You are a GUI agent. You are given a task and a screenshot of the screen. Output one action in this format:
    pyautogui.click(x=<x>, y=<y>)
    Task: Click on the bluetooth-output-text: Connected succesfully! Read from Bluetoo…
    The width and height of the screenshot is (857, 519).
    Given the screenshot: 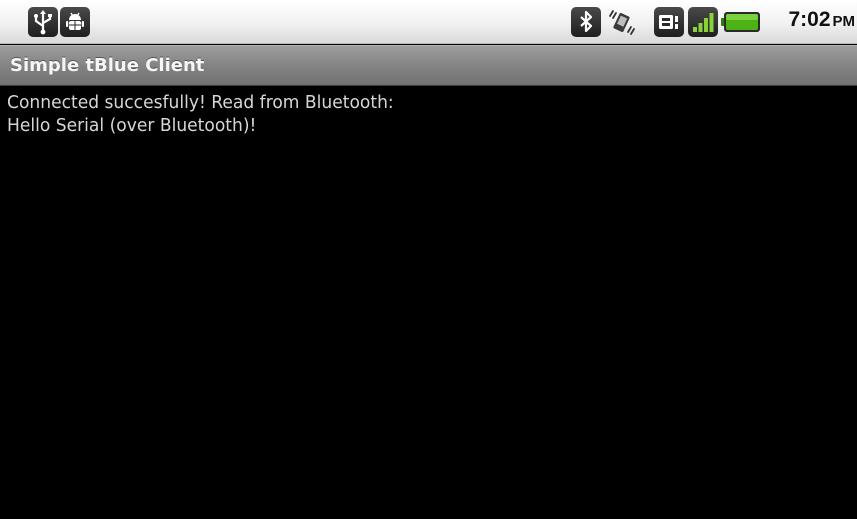 What is the action you would take?
    pyautogui.click(x=200, y=114)
    